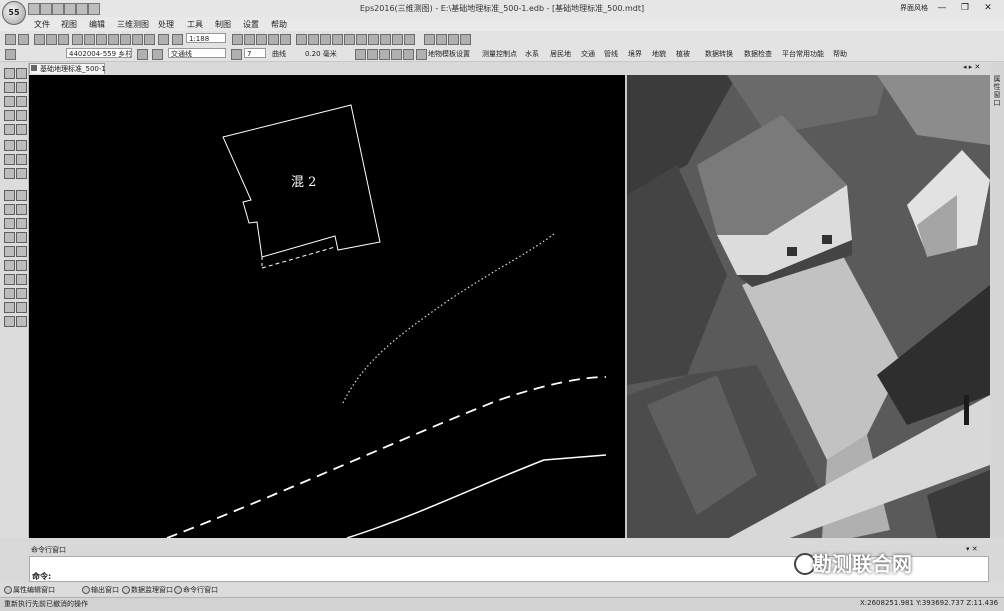 This screenshot has width=1004, height=611. What do you see at coordinates (21, 321) in the screenshot?
I see `settings-icon` at bounding box center [21, 321].